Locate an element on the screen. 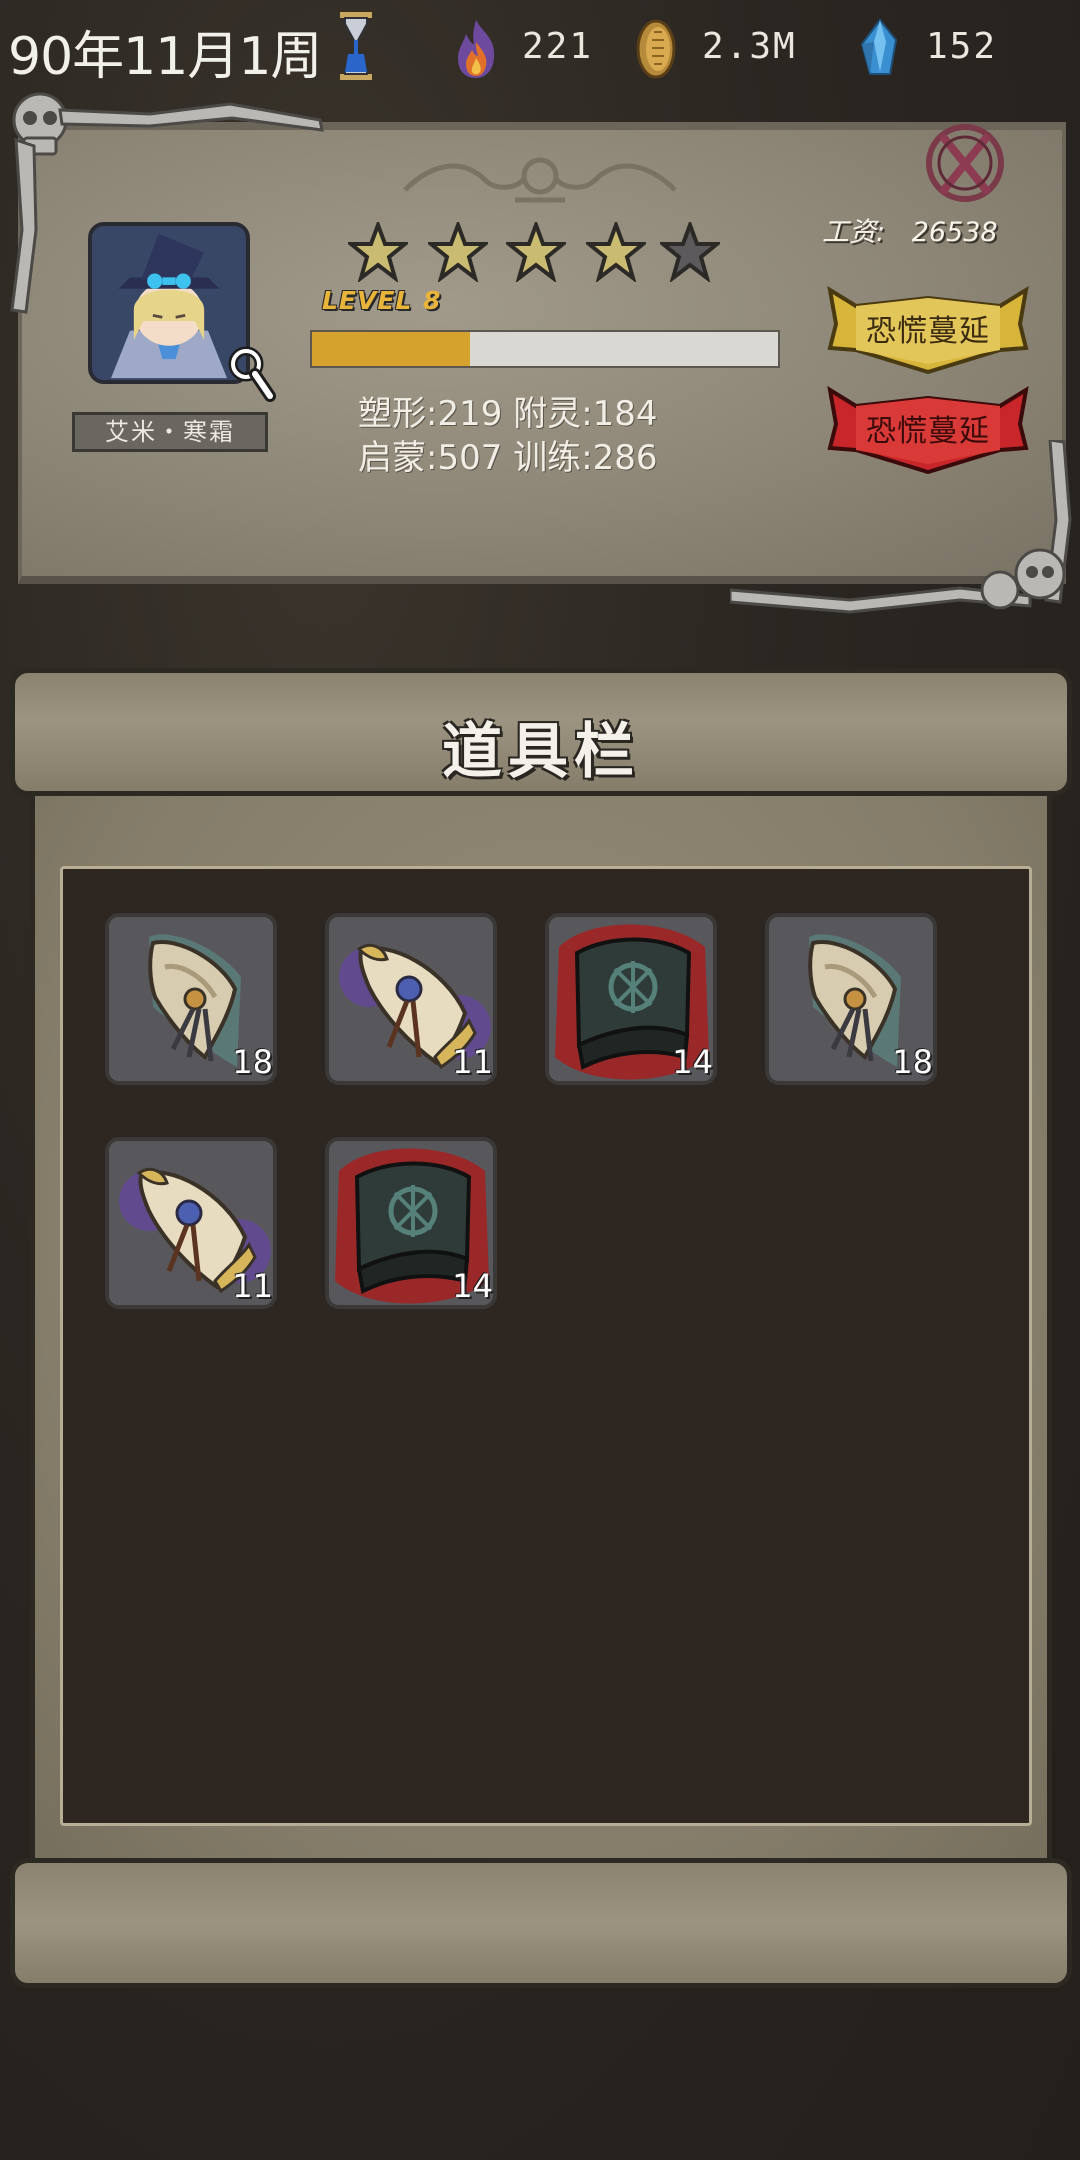 The width and height of the screenshot is (1080, 2160). stat-label-shaping: 塑形 is located at coordinates (392, 414).